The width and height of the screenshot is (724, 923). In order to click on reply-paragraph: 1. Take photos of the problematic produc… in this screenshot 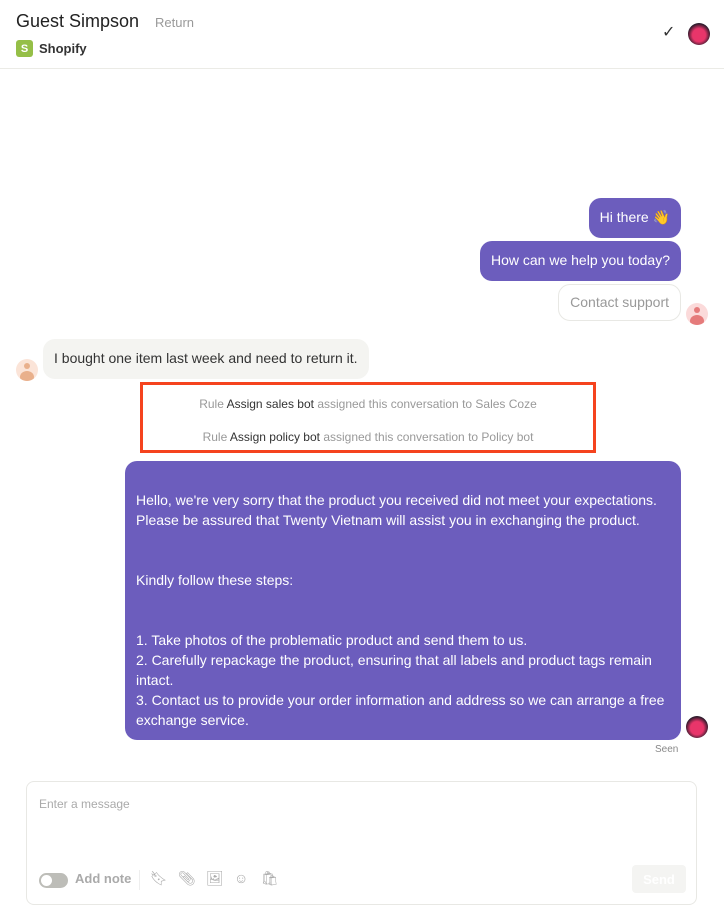, I will do `click(400, 680)`.